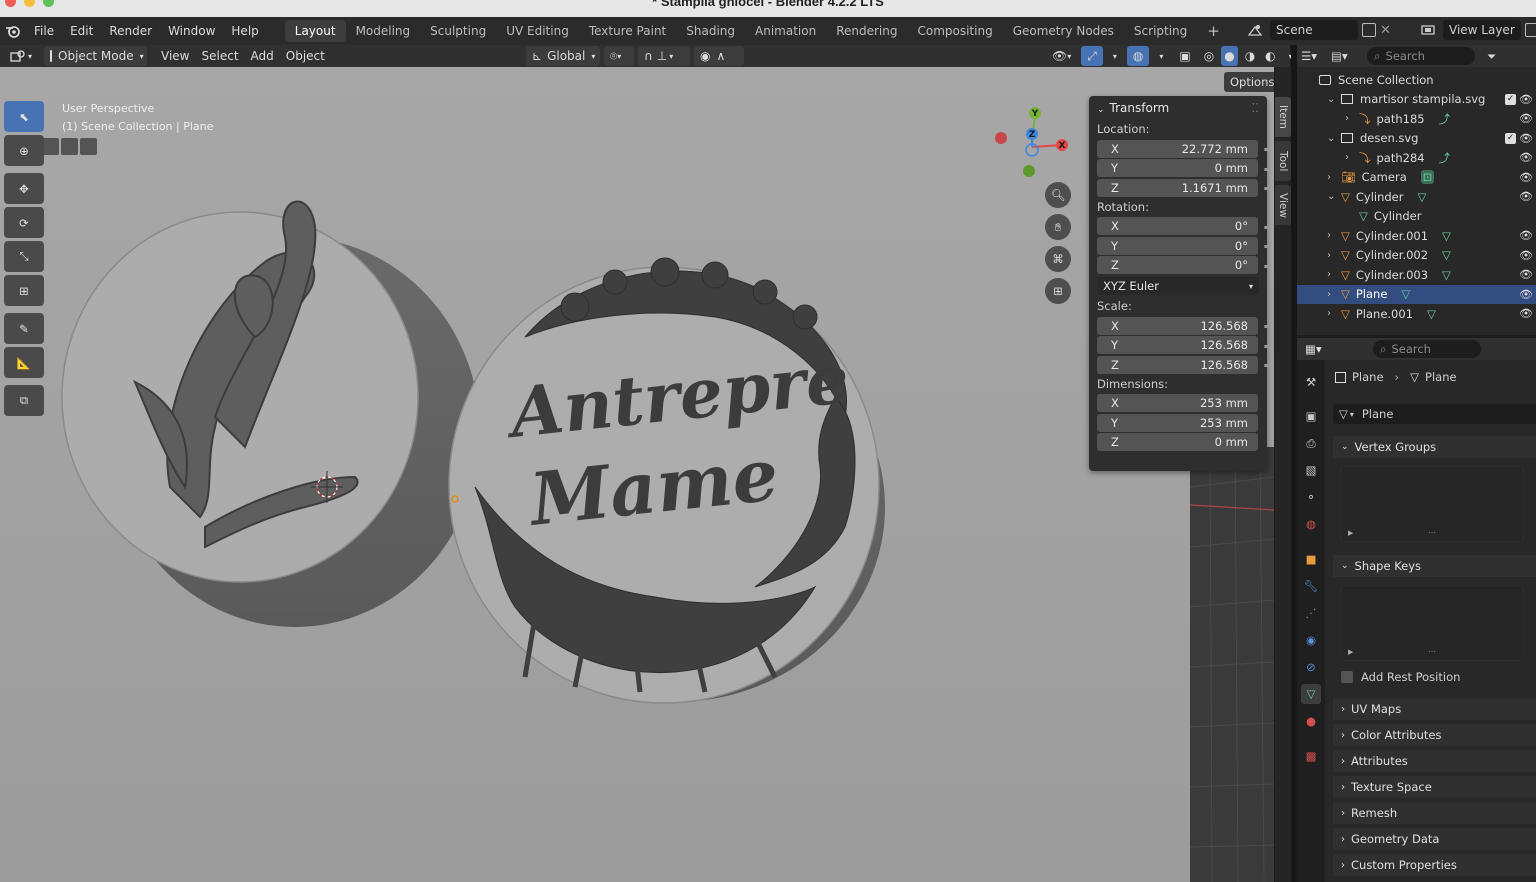 The width and height of the screenshot is (1536, 882). I want to click on pivot-point-selector: ⌾ ▾, so click(619, 56).